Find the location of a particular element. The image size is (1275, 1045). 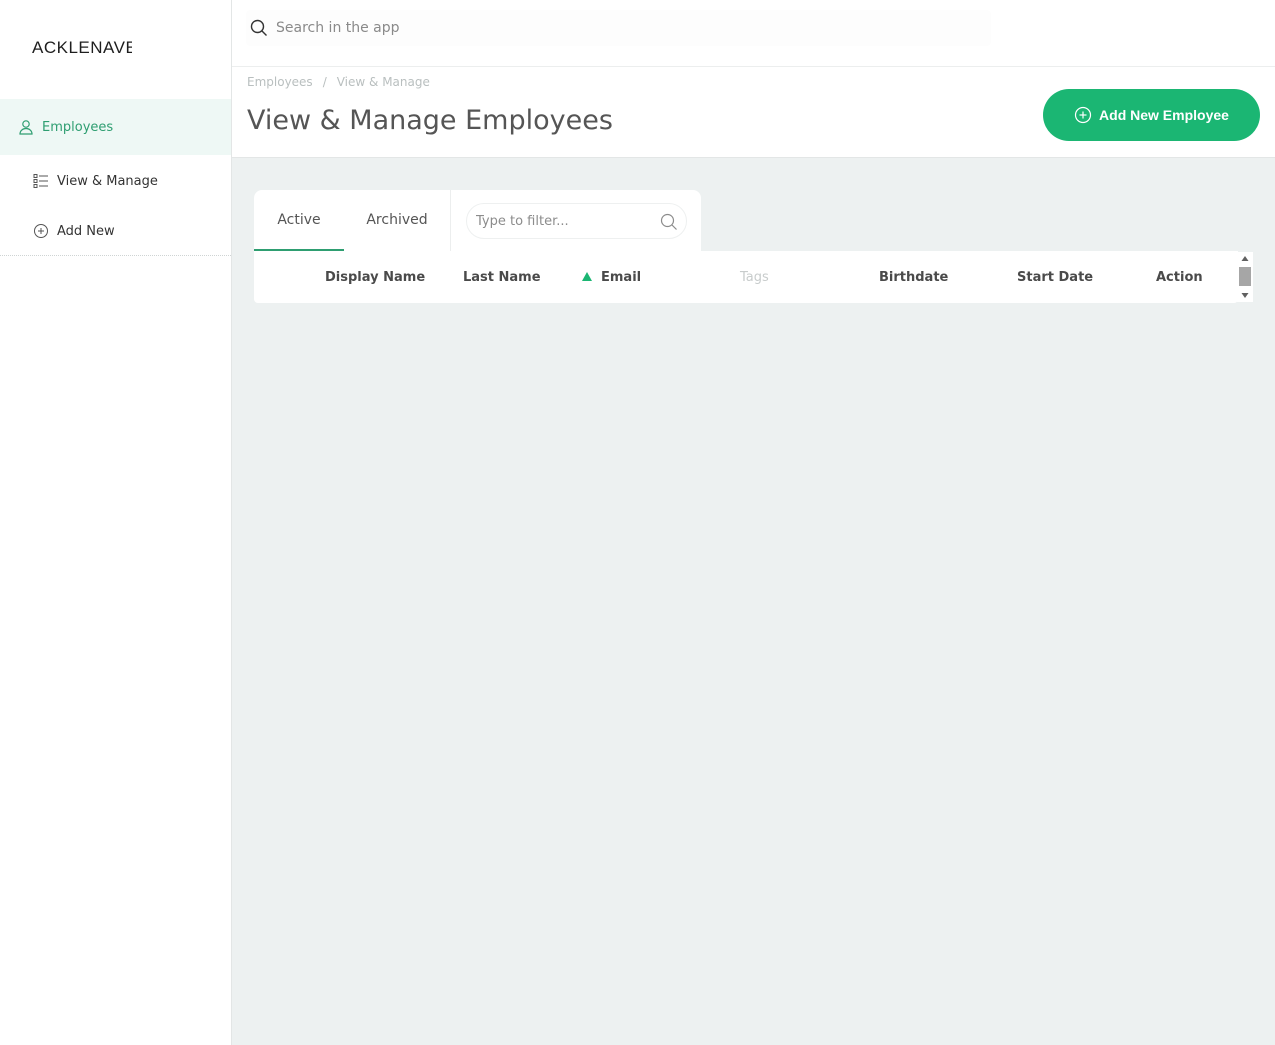

sidebar-item-label: Employees is located at coordinates (78, 127).